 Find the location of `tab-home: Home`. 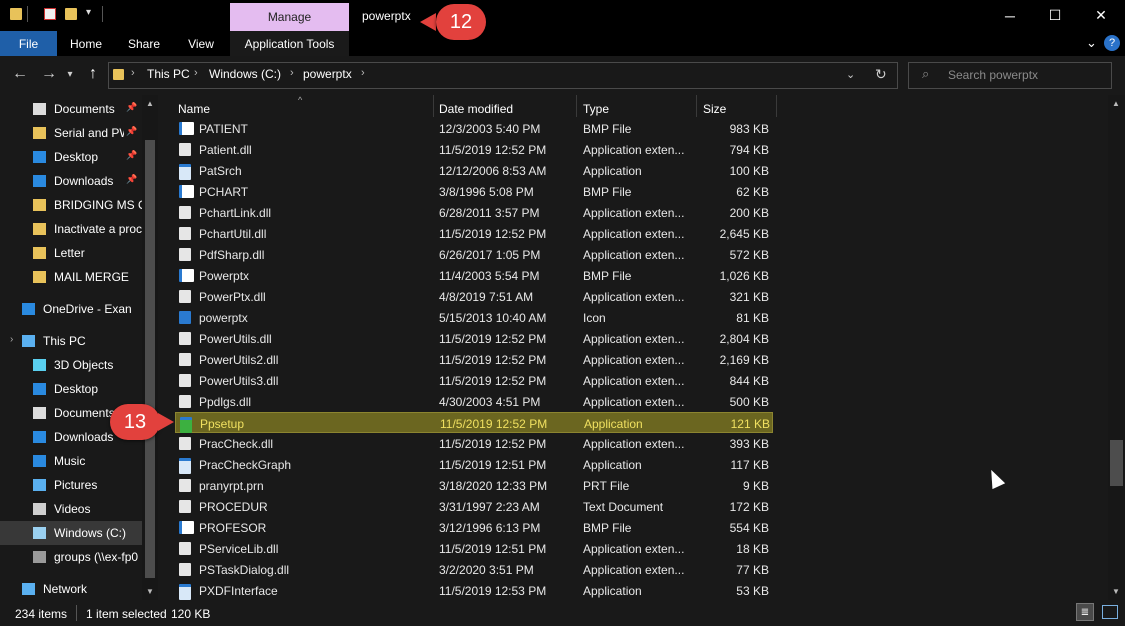

tab-home: Home is located at coordinates (86, 43).